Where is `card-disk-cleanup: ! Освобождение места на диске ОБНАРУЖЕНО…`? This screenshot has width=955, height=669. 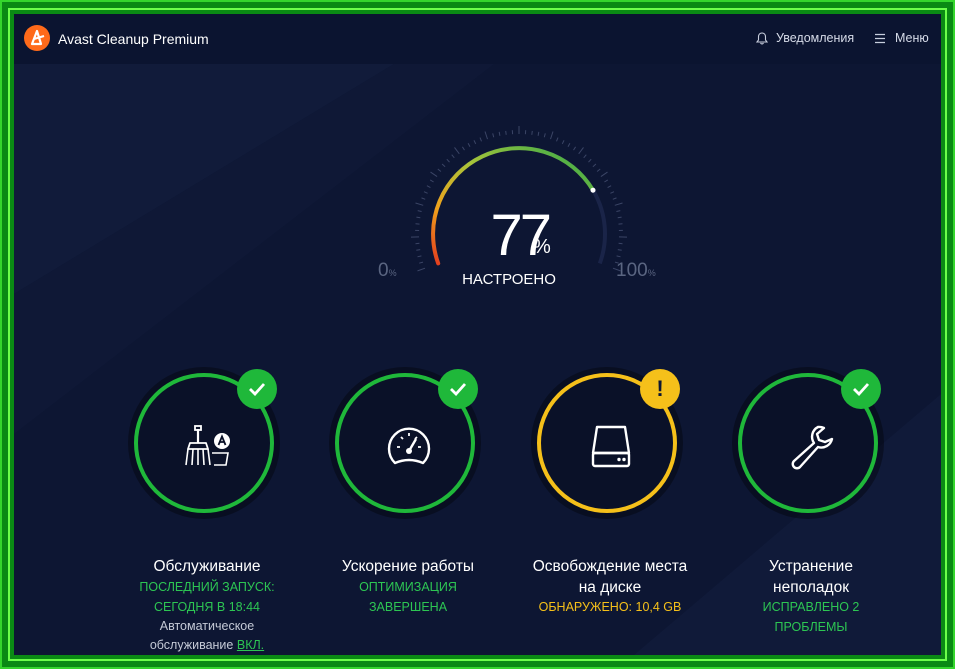
card-disk-cleanup: ! Освобождение места на диске ОБНАРУЖЕНО… is located at coordinates (610, 509).